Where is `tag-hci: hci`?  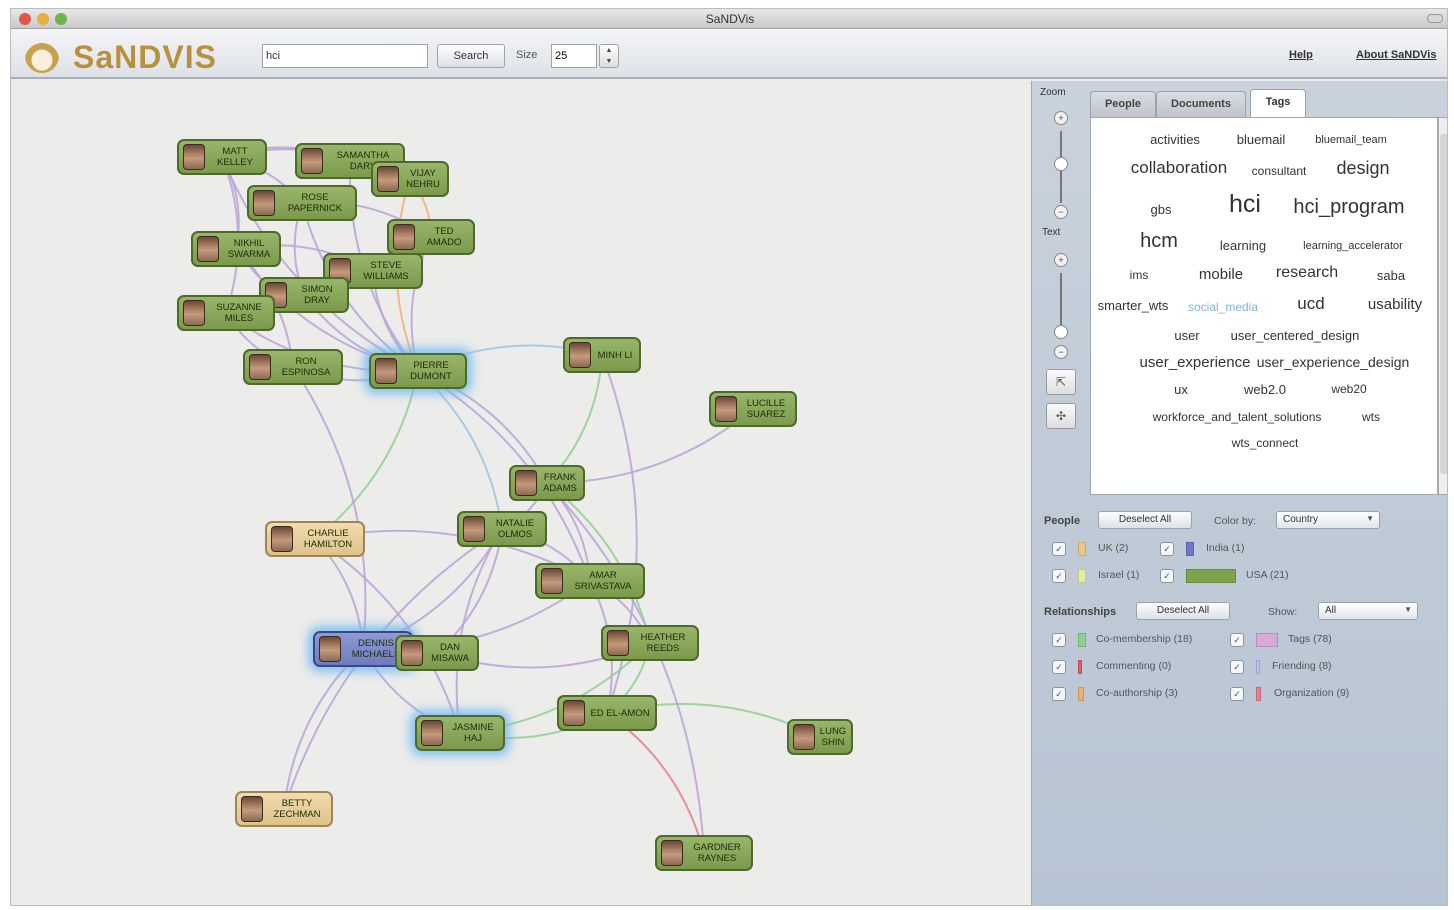 tag-hci: hci is located at coordinates (1245, 204).